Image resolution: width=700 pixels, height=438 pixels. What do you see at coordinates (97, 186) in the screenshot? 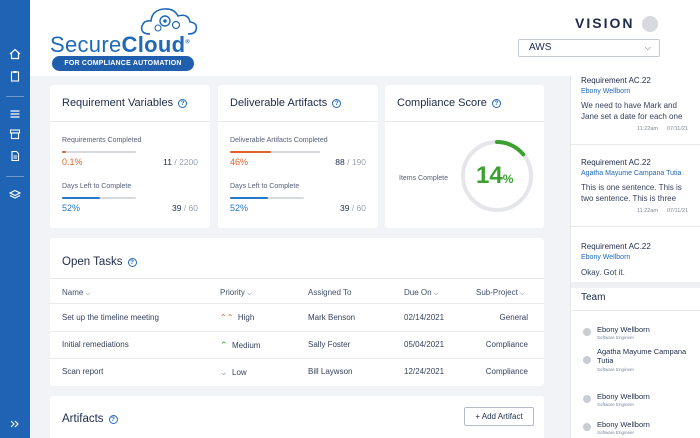
I see `metric-label: Days Left to Complete` at bounding box center [97, 186].